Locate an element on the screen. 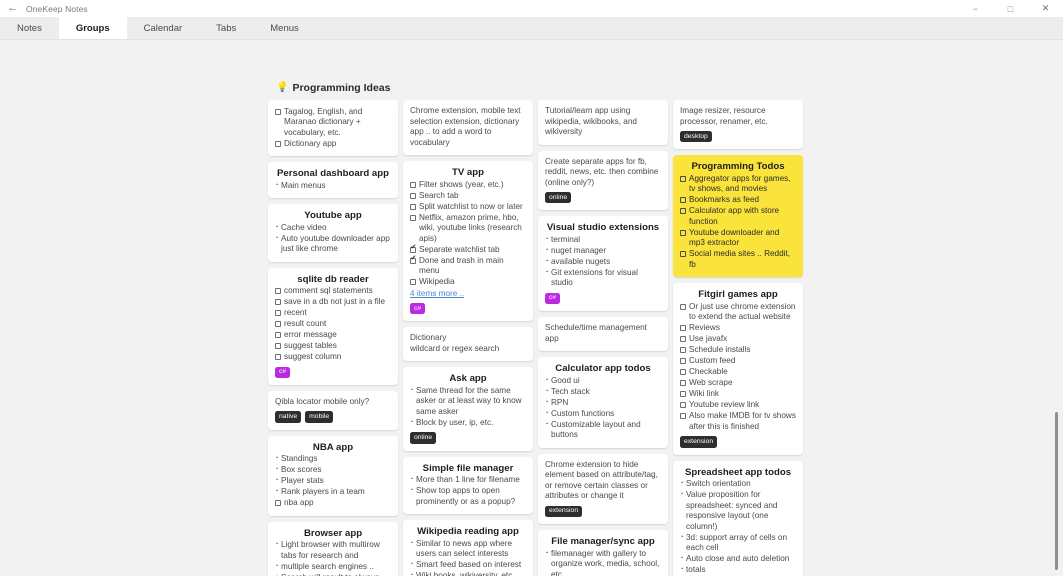 Image resolution: width=1063 pixels, height=576 pixels. checklist-item: result count is located at coordinates (333, 324).